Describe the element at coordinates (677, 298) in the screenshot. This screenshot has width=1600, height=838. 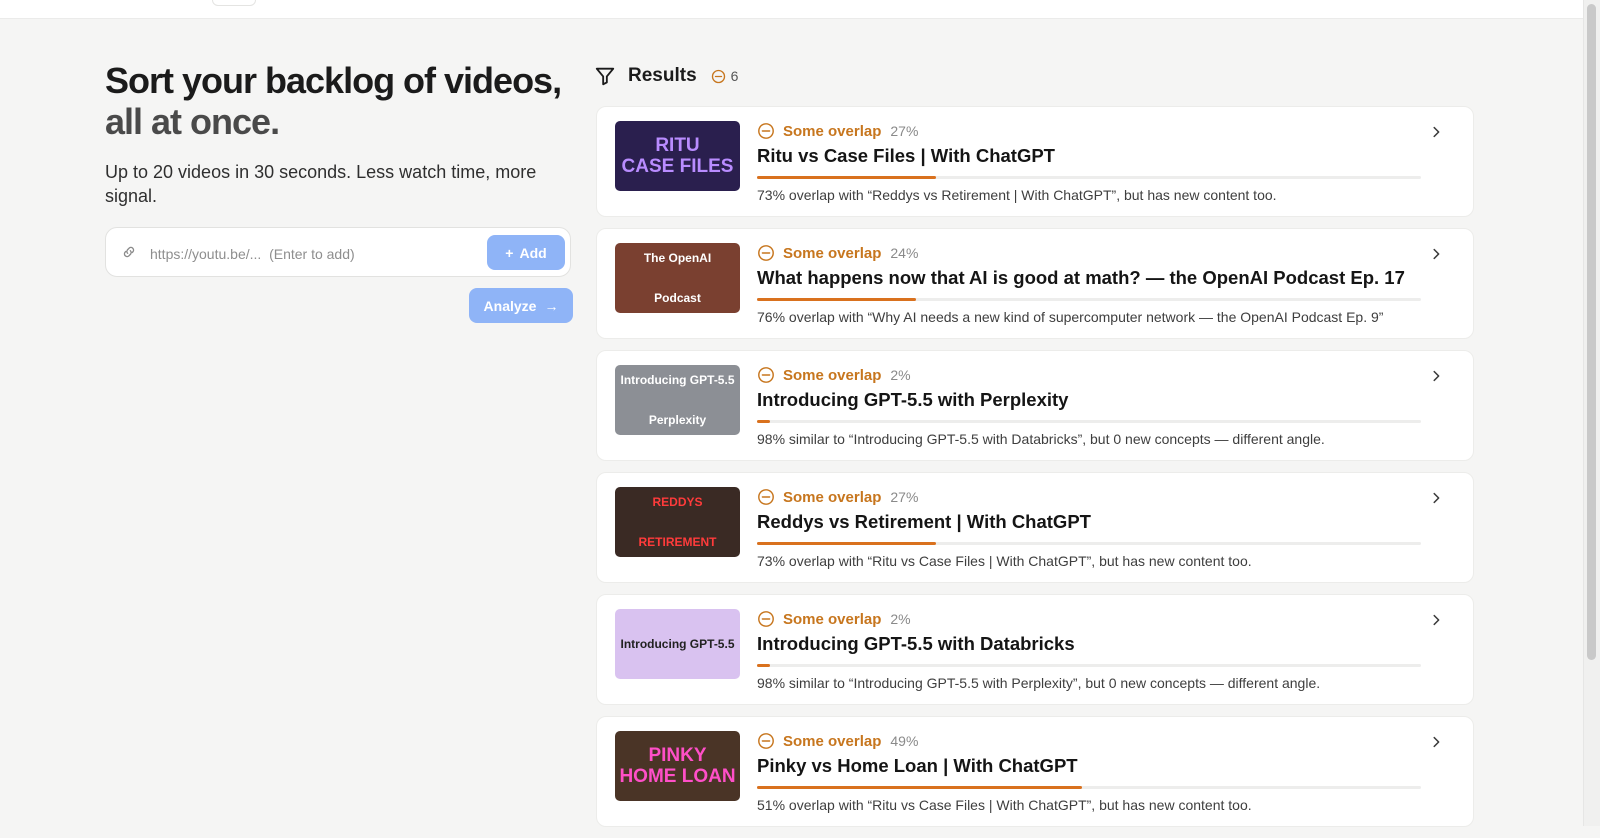
I see `thumbnail-text: Podcast` at that location.